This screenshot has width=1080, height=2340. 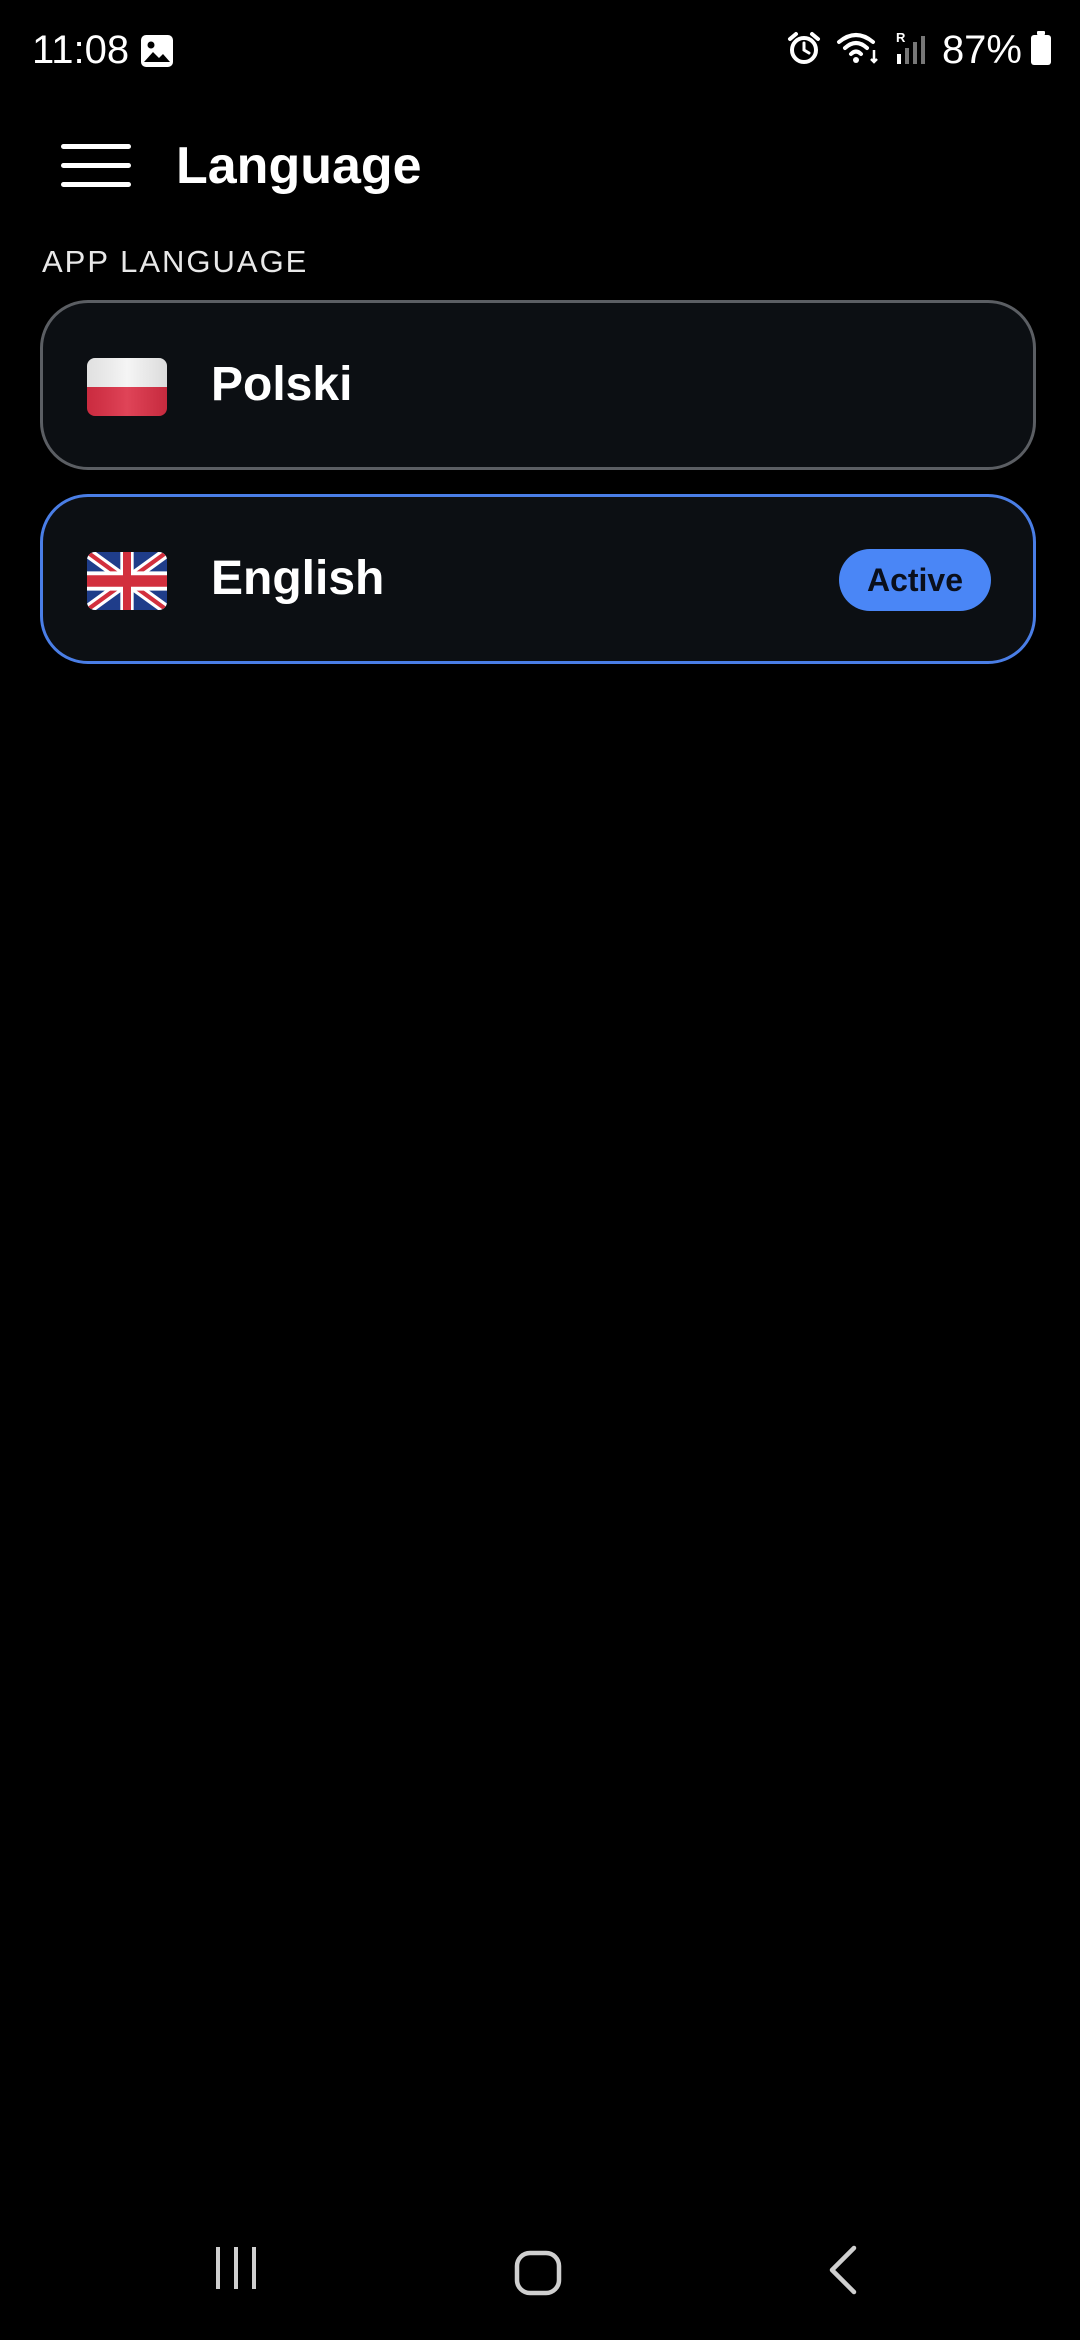 I want to click on wifi-icon, so click(x=858, y=50).